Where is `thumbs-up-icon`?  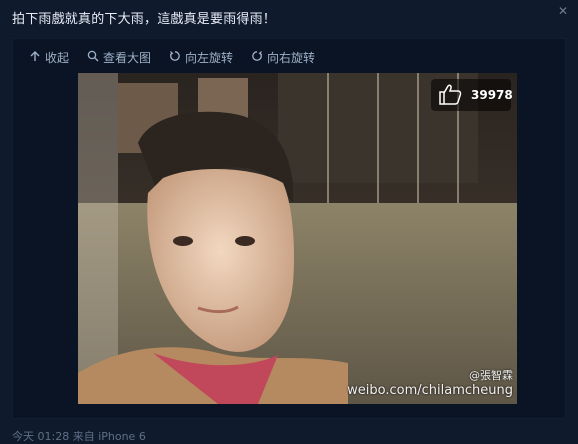 thumbs-up-icon is located at coordinates (450, 95).